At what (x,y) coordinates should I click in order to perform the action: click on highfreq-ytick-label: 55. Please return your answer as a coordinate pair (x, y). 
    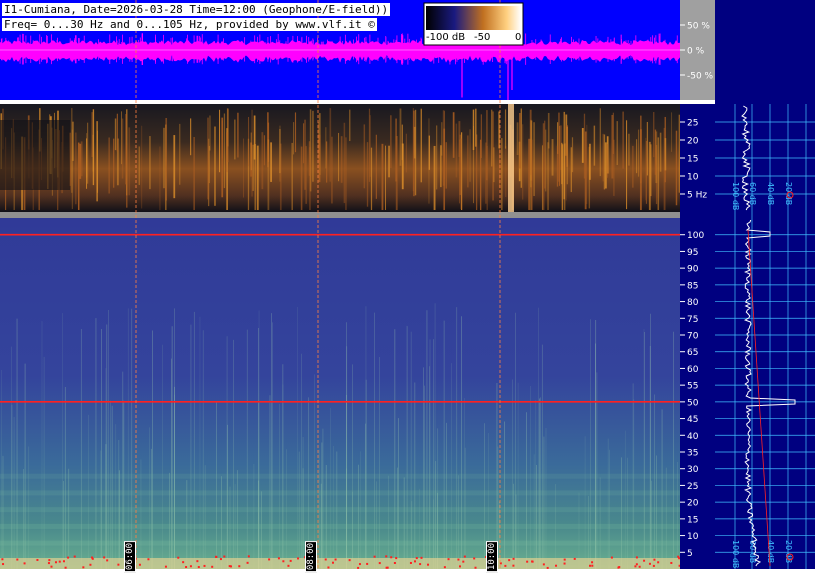
    Looking at the image, I should click on (692, 387).